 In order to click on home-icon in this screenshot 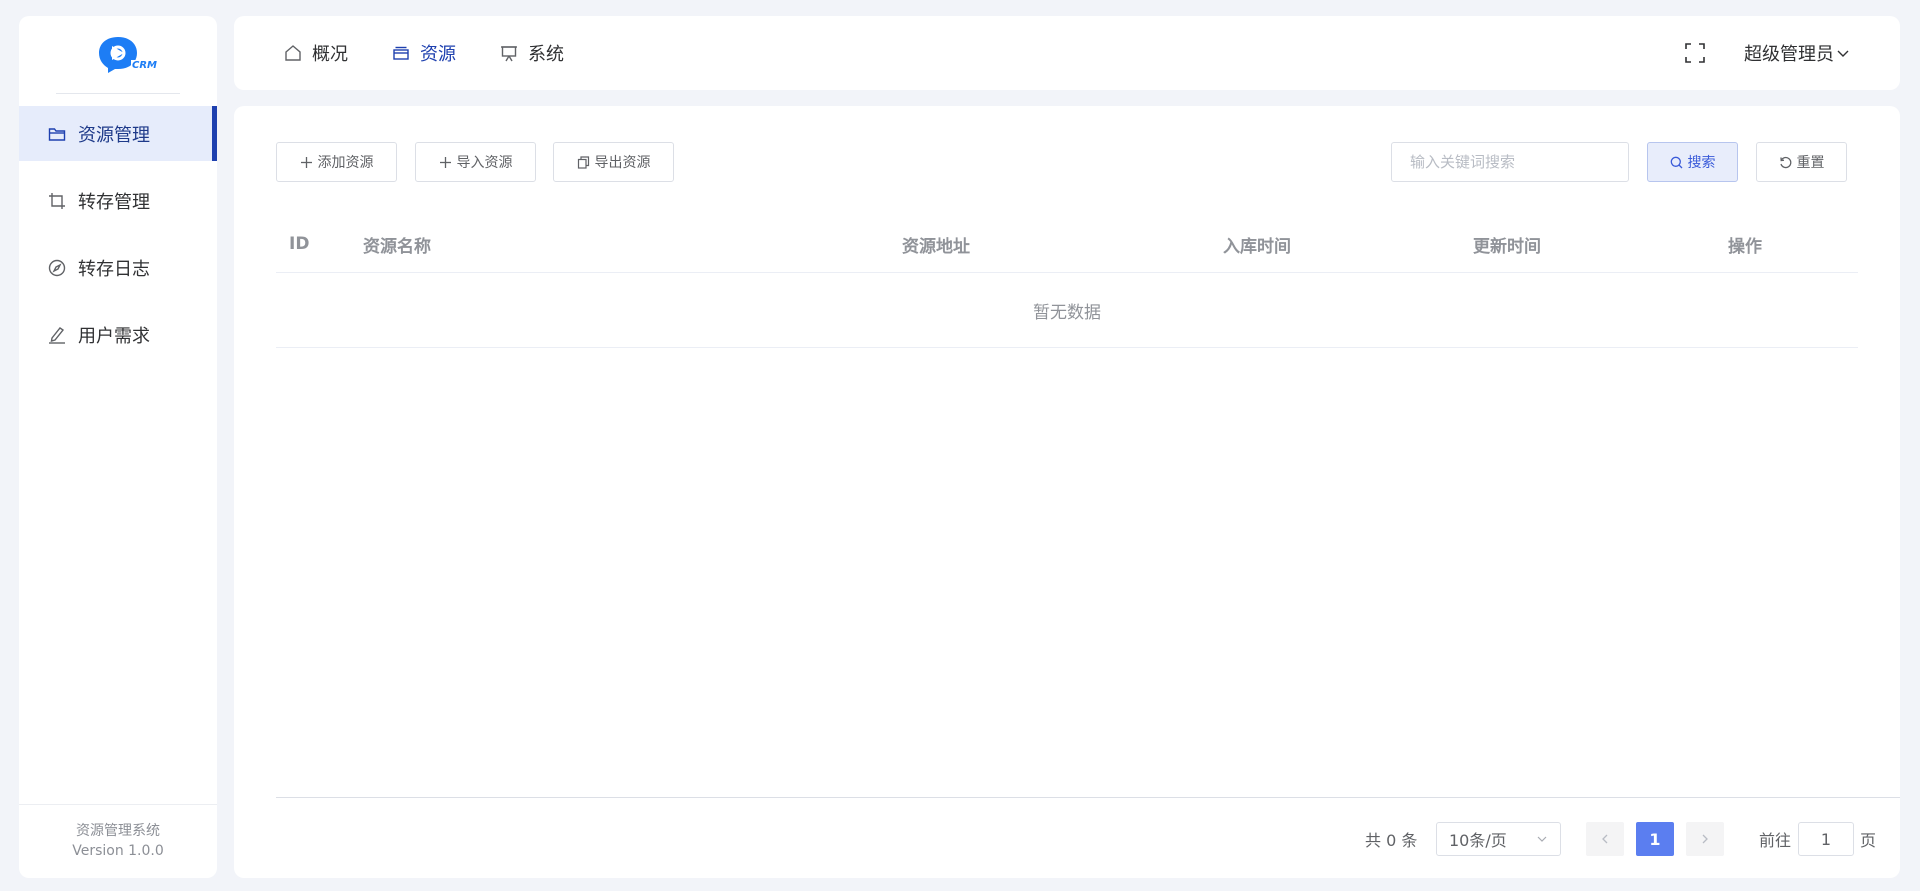, I will do `click(293, 53)`.